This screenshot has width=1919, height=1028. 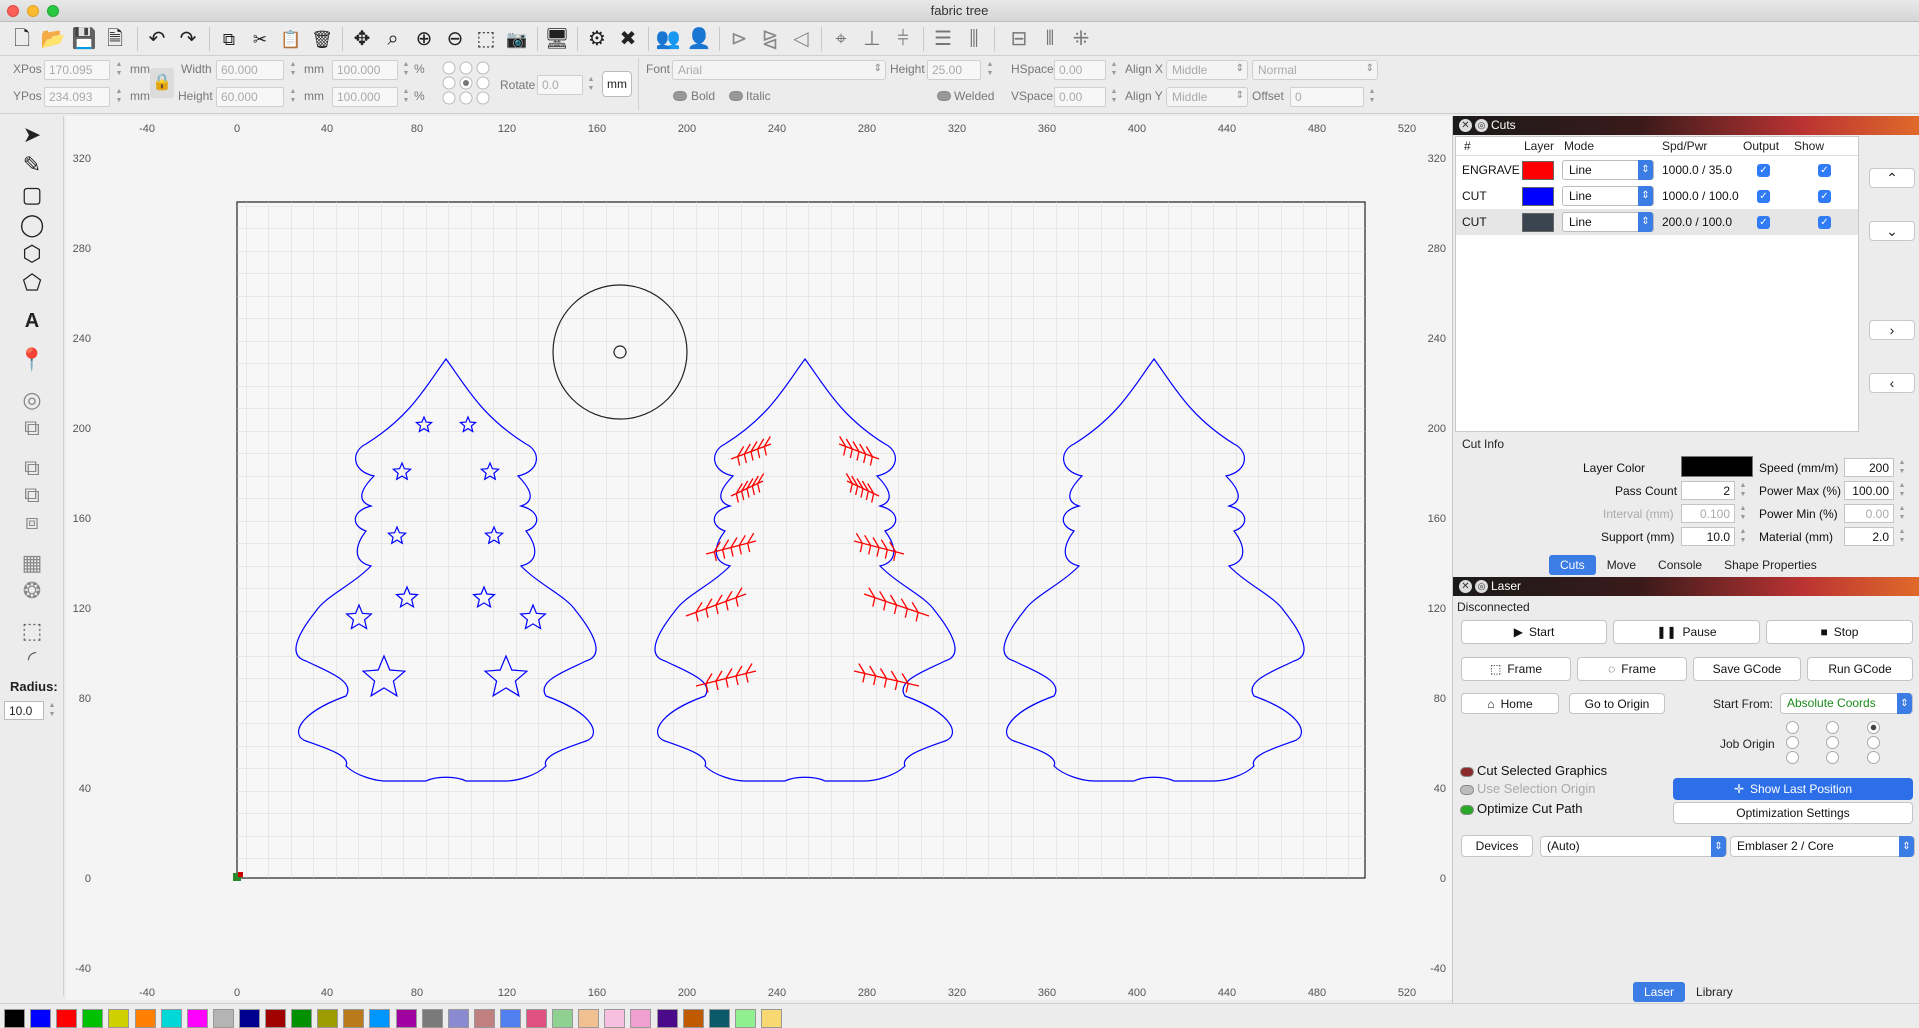 I want to click on interval-input: 0.100, so click(x=1708, y=513).